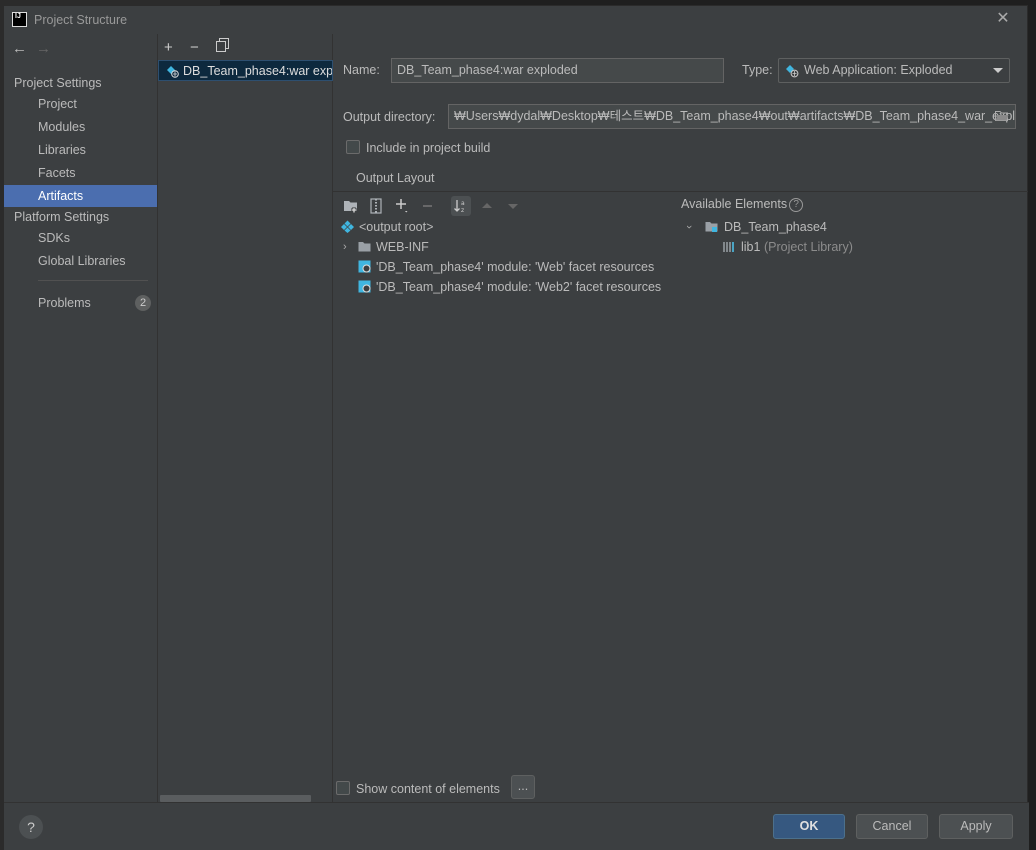 This screenshot has width=1036, height=850. I want to click on available-library-item: lib1 (Project Library), so click(788, 247).